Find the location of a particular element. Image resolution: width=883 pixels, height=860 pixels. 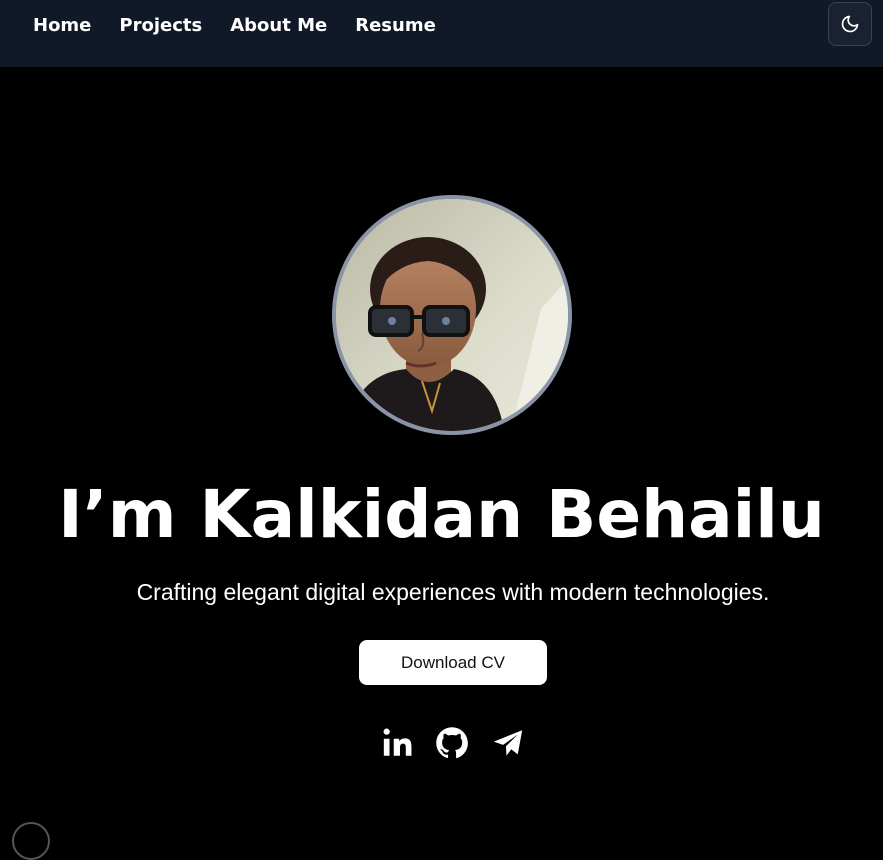

github-link is located at coordinates (452, 743).